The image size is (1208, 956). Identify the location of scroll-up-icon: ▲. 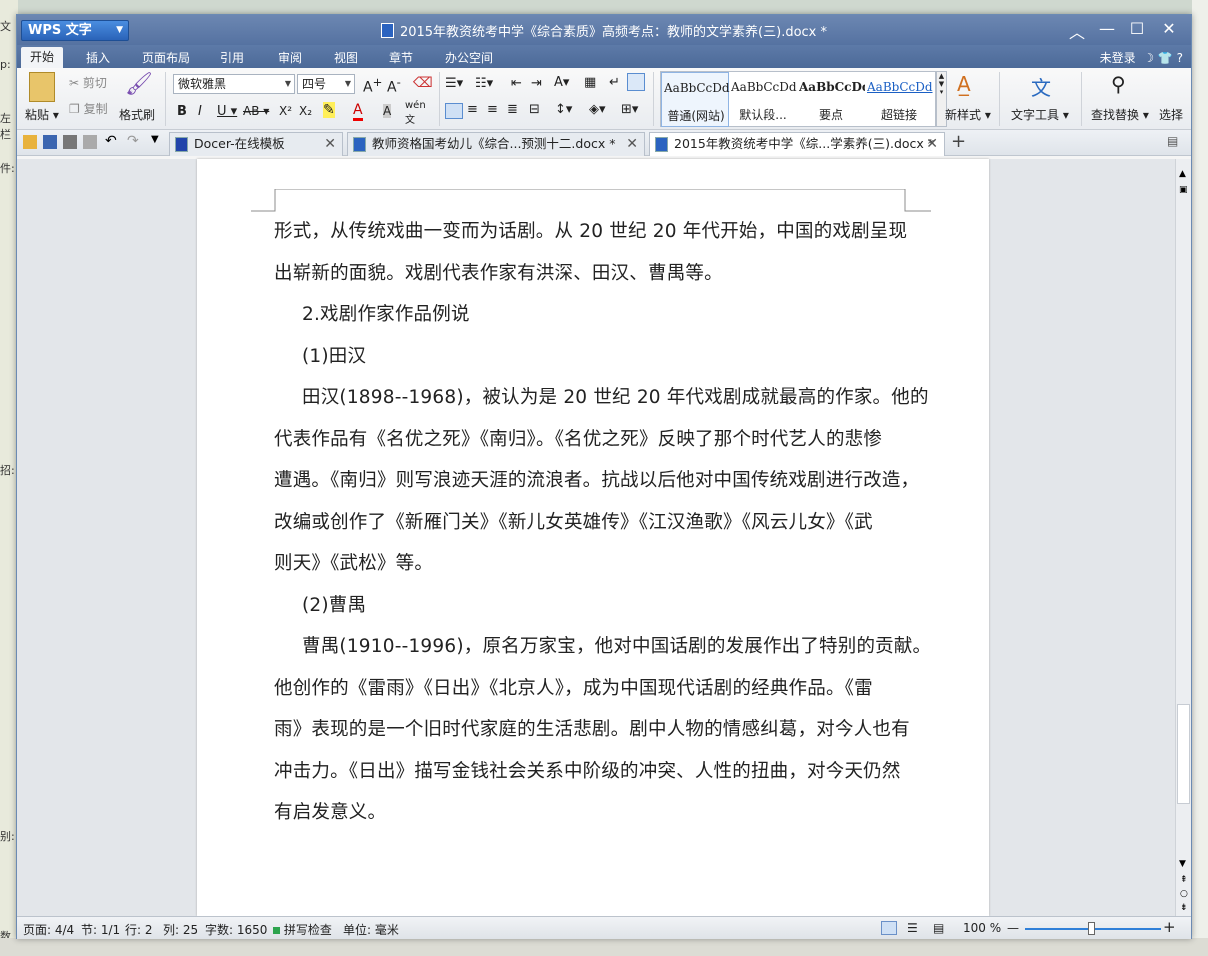
(1182, 174).